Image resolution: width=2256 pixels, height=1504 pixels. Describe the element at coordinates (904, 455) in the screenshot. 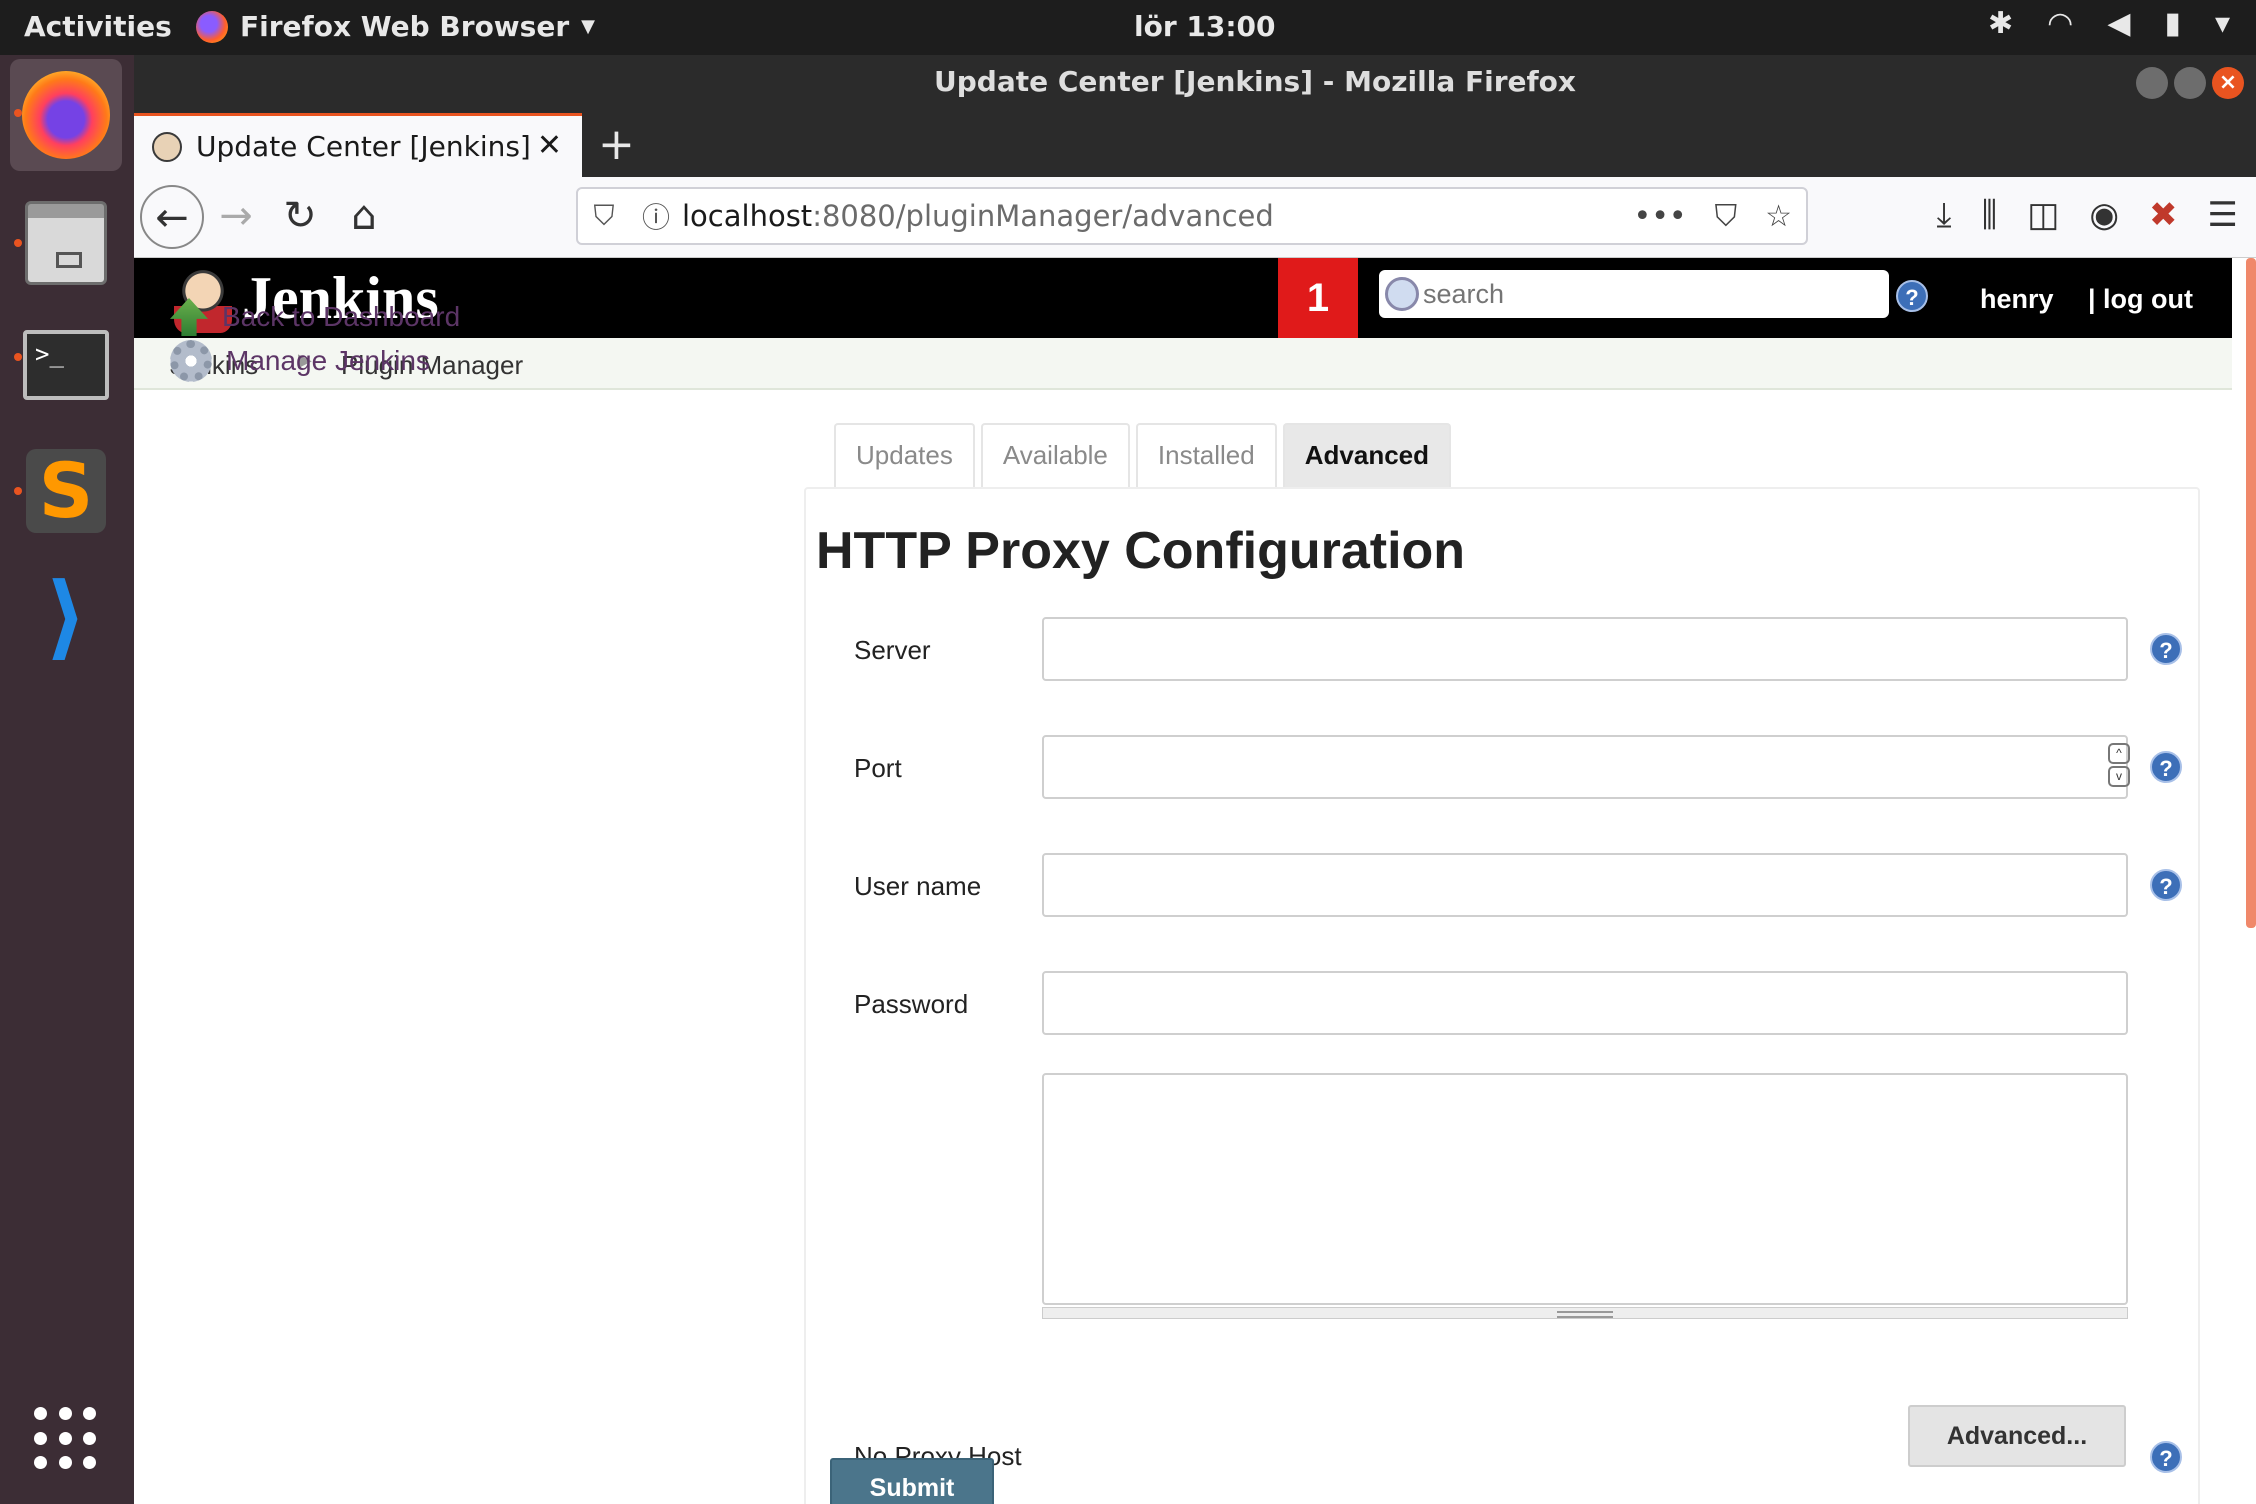

I see `tab-updates: Updates` at that location.